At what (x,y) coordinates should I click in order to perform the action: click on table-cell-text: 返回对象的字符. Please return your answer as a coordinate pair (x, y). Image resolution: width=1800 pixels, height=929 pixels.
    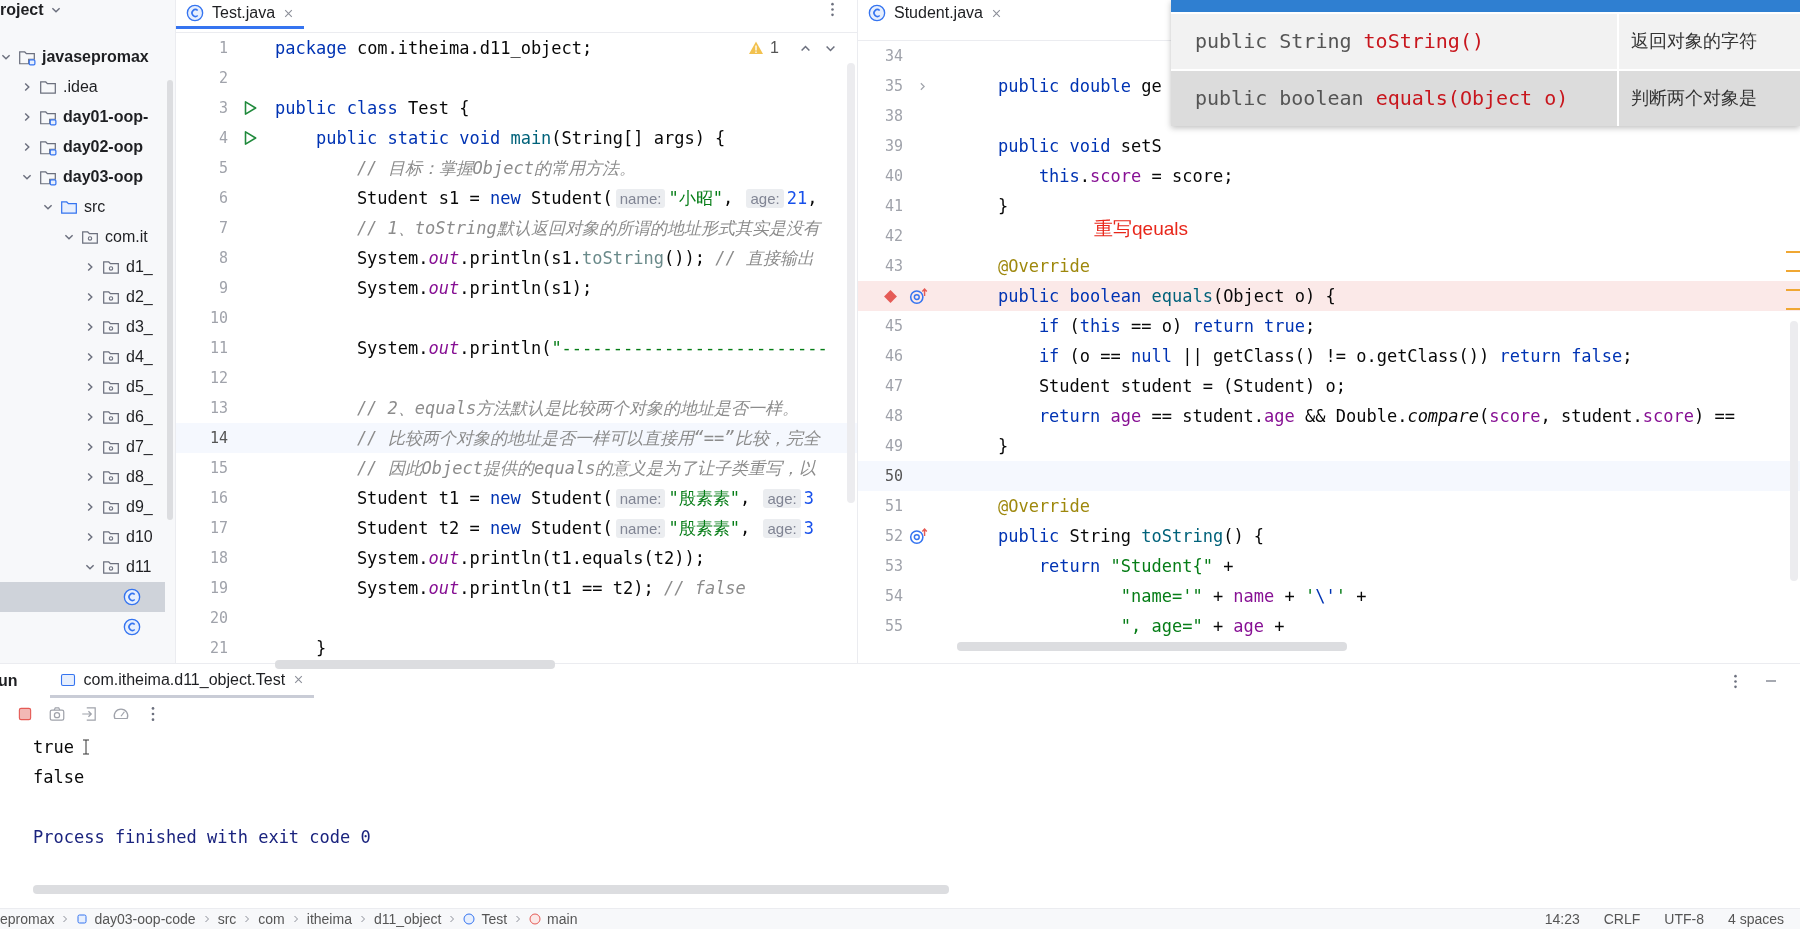
    Looking at the image, I should click on (1693, 42).